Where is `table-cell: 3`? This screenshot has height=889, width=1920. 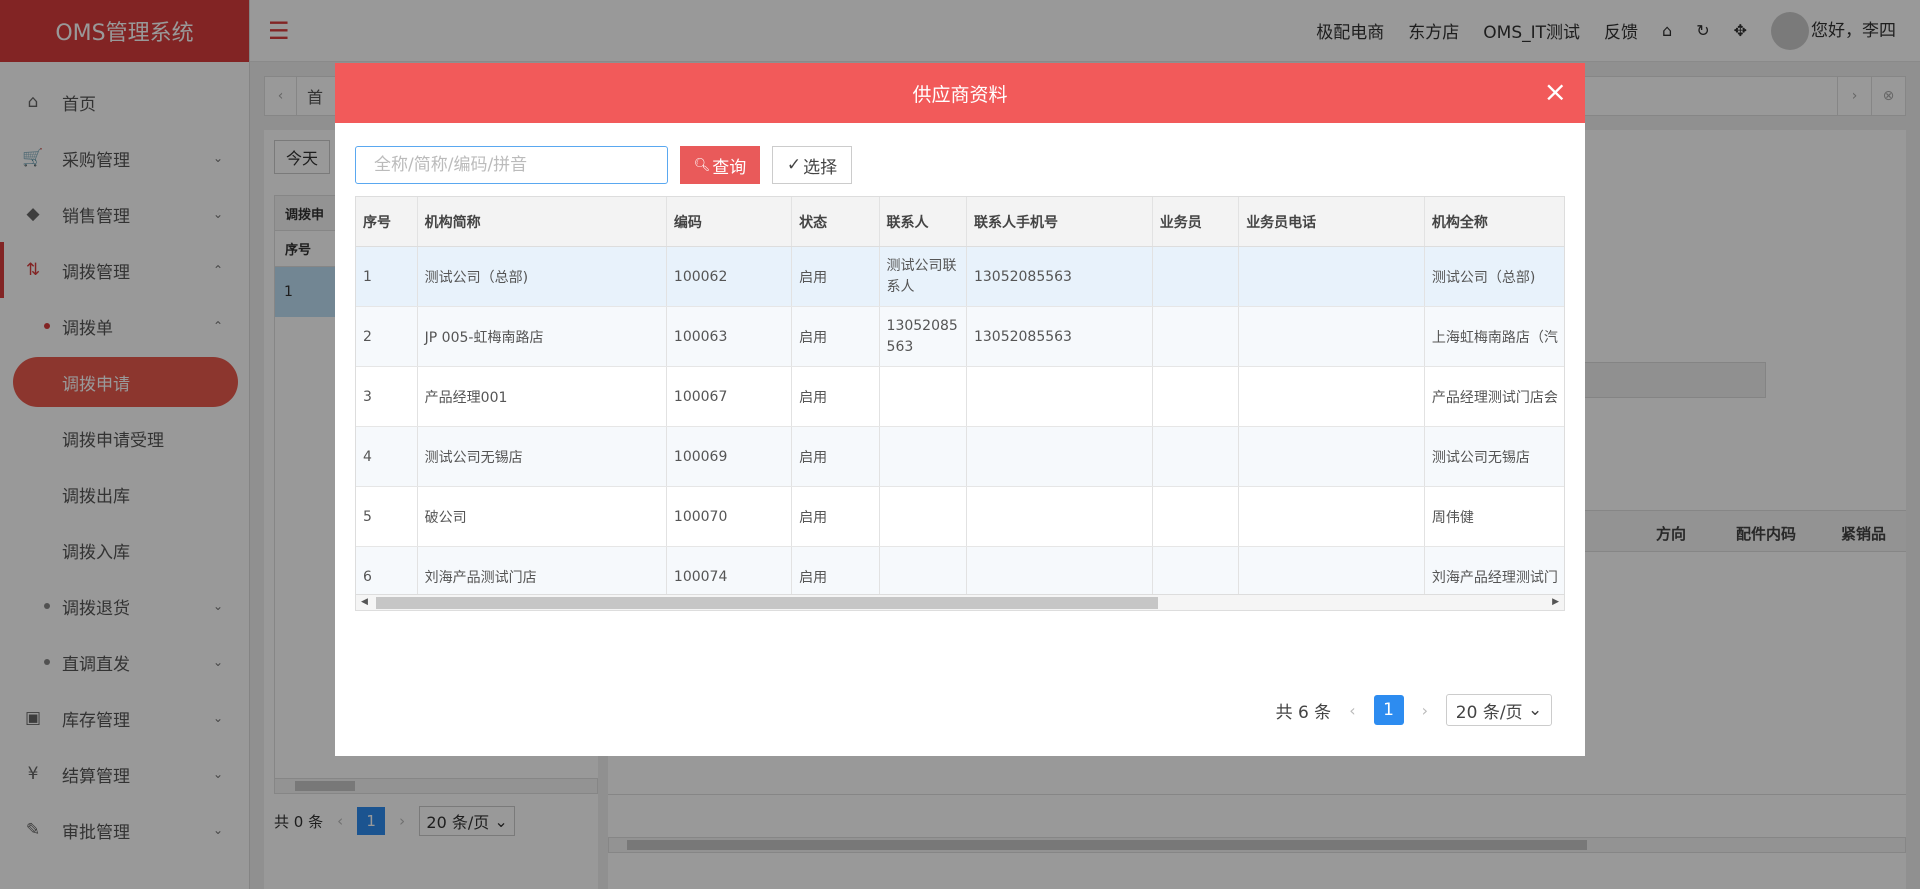 table-cell: 3 is located at coordinates (387, 396).